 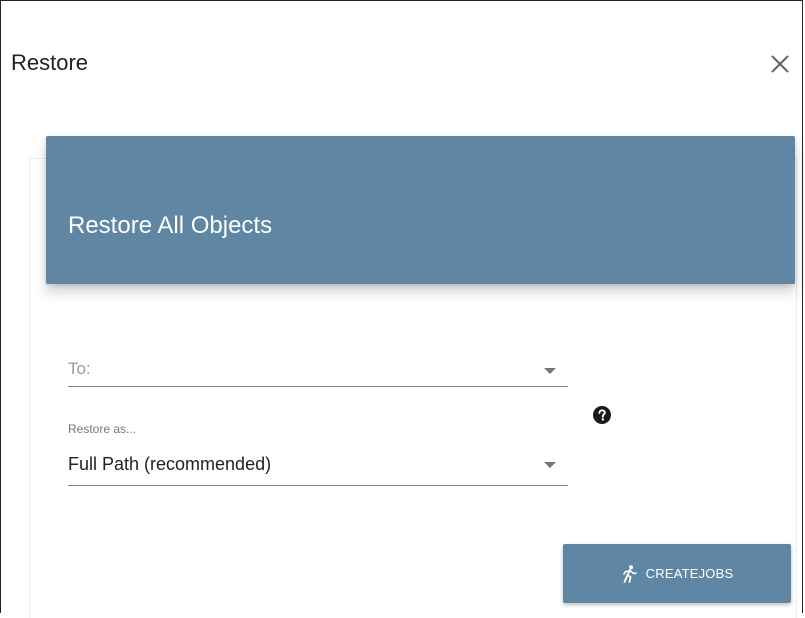 I want to click on close-icon, so click(x=780, y=64).